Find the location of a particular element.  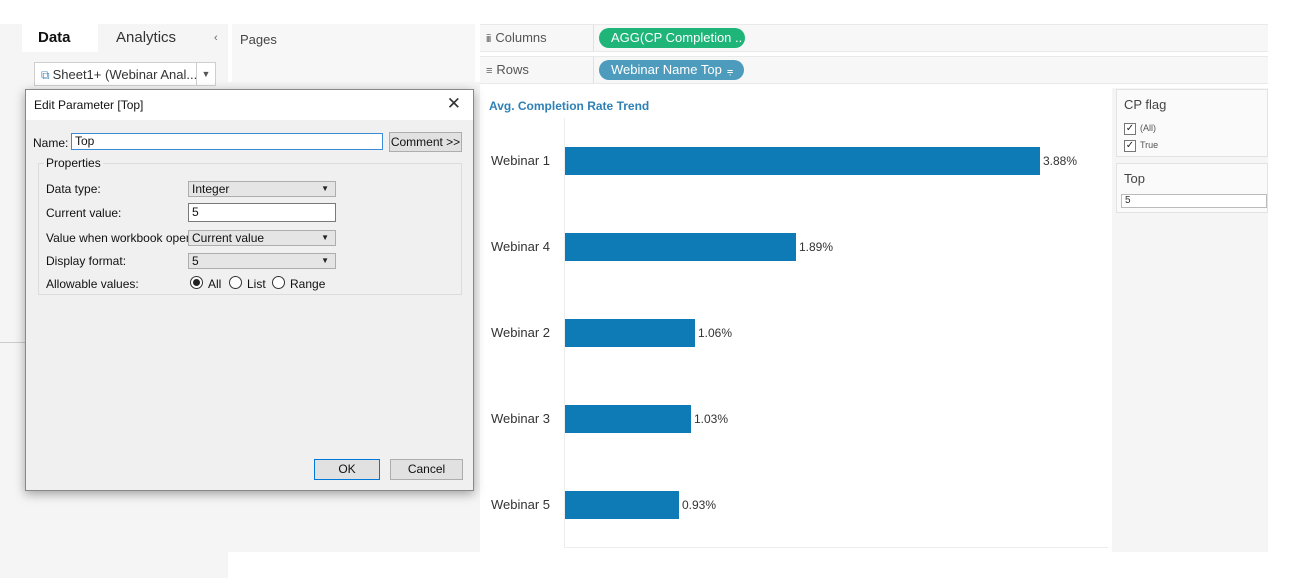

rows-pill: Webinar Name Top ⩦ is located at coordinates (671, 70).